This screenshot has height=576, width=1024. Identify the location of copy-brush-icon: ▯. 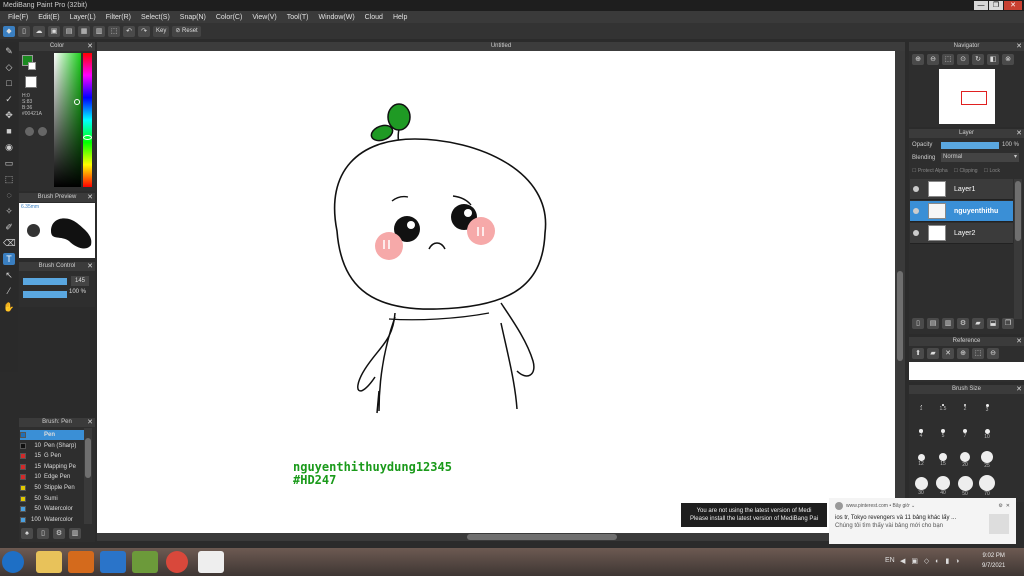
(43, 533).